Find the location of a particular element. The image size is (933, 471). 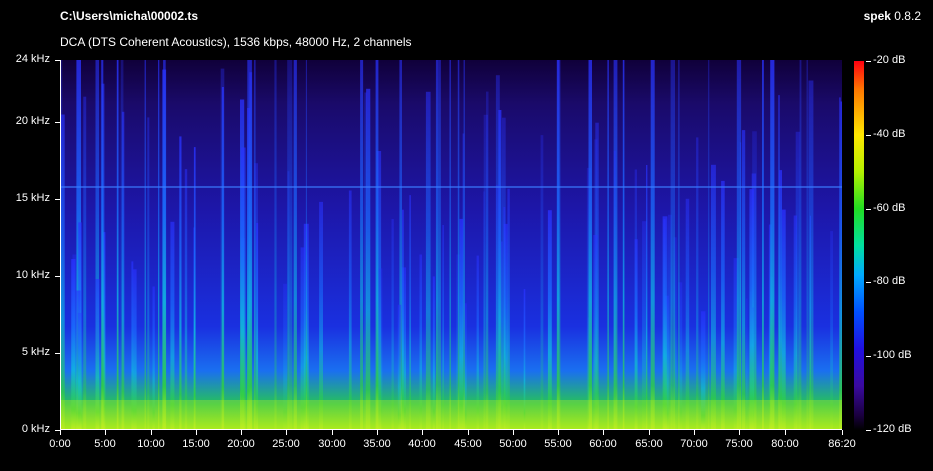

color-scale-tick-label: -60 dB is located at coordinates (889, 208).